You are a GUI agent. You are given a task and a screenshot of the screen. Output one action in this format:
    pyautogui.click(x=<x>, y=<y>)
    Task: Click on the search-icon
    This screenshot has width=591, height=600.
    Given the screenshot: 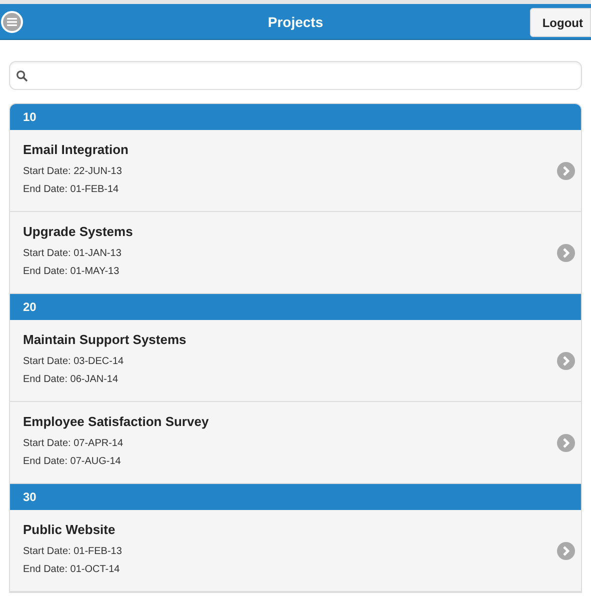 What is the action you would take?
    pyautogui.click(x=22, y=76)
    